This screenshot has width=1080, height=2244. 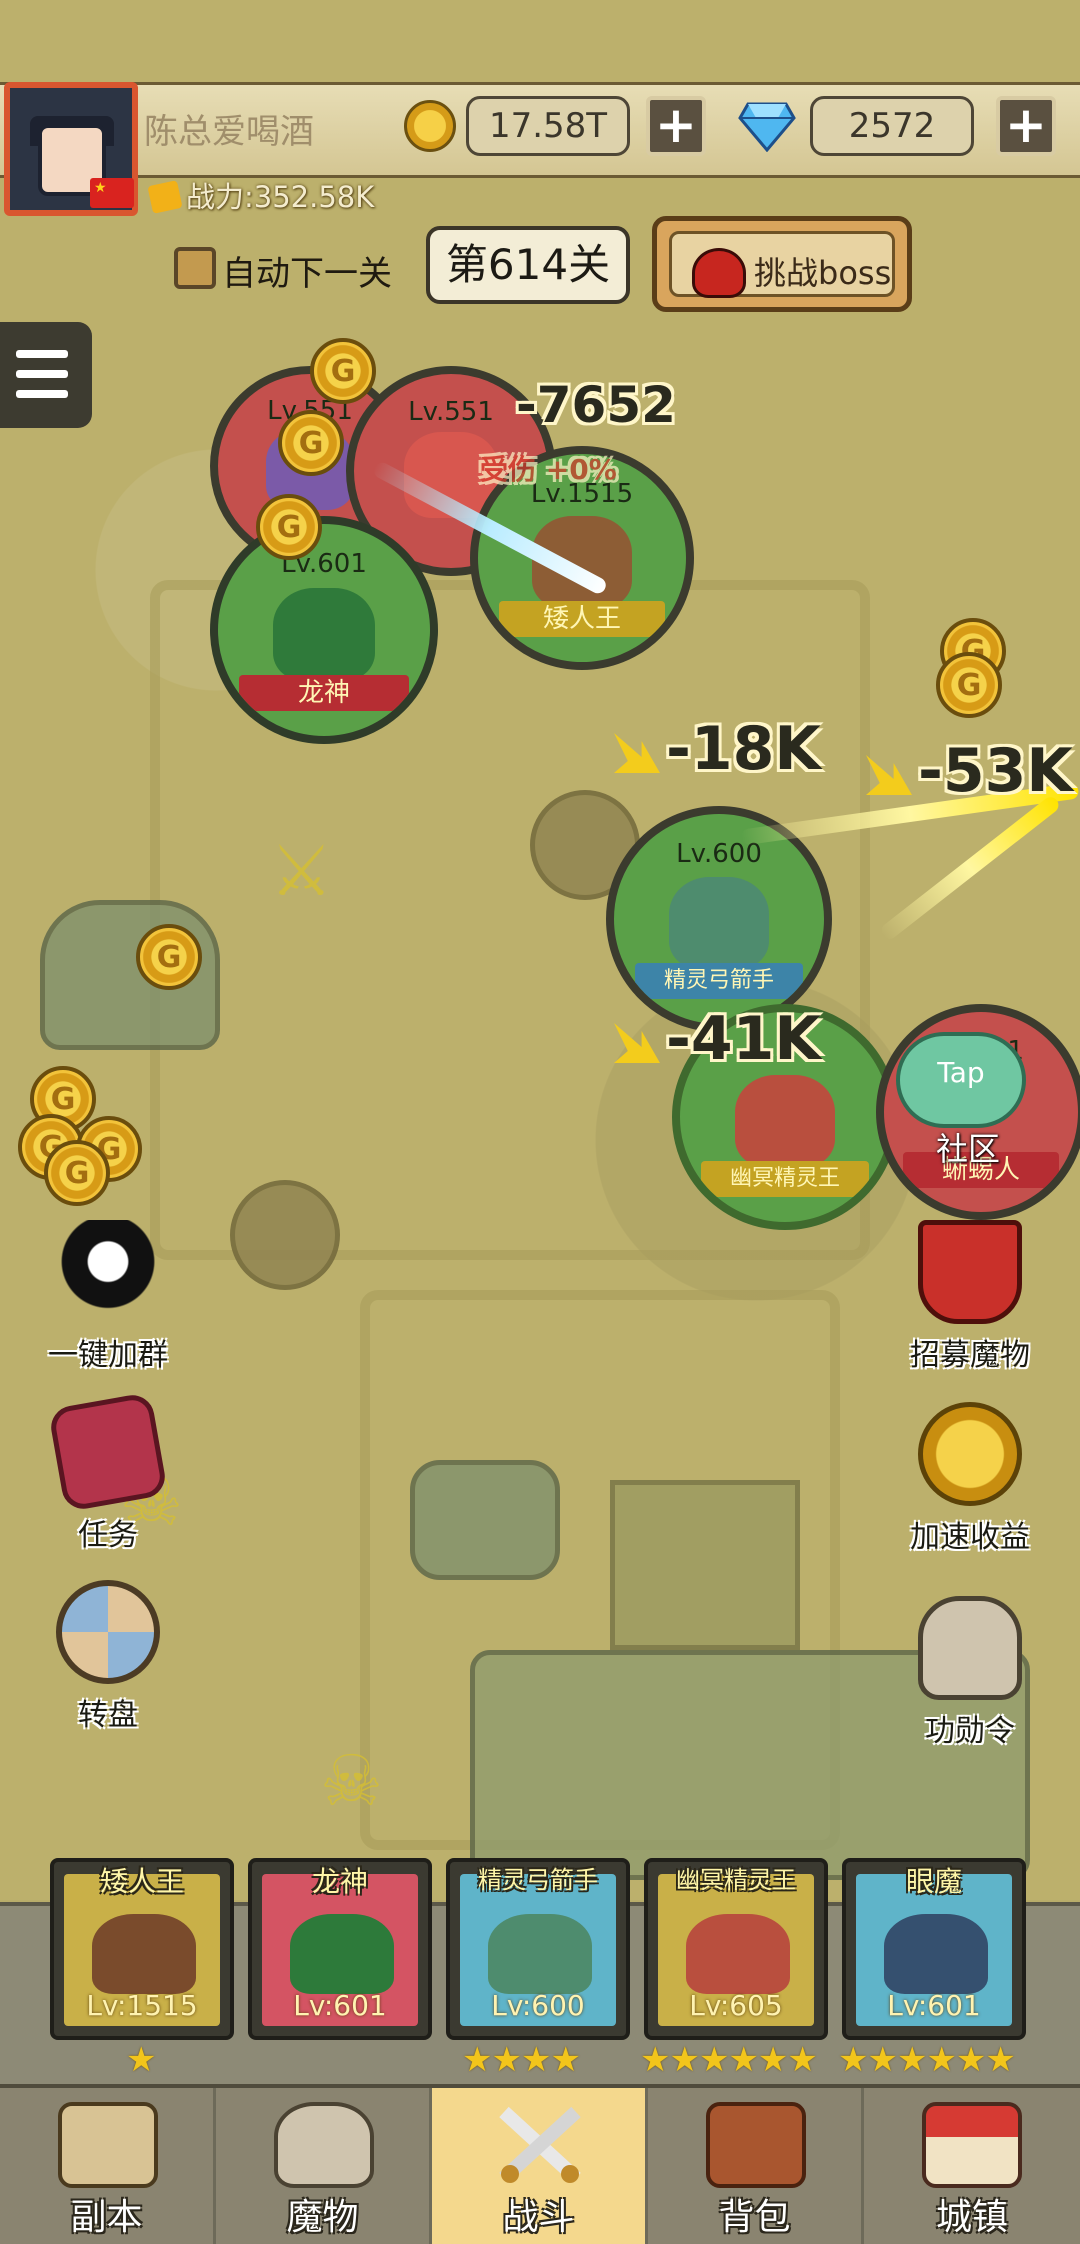 What do you see at coordinates (719, 980) in the screenshot?
I see `monster-name: 精灵弓箭手` at bounding box center [719, 980].